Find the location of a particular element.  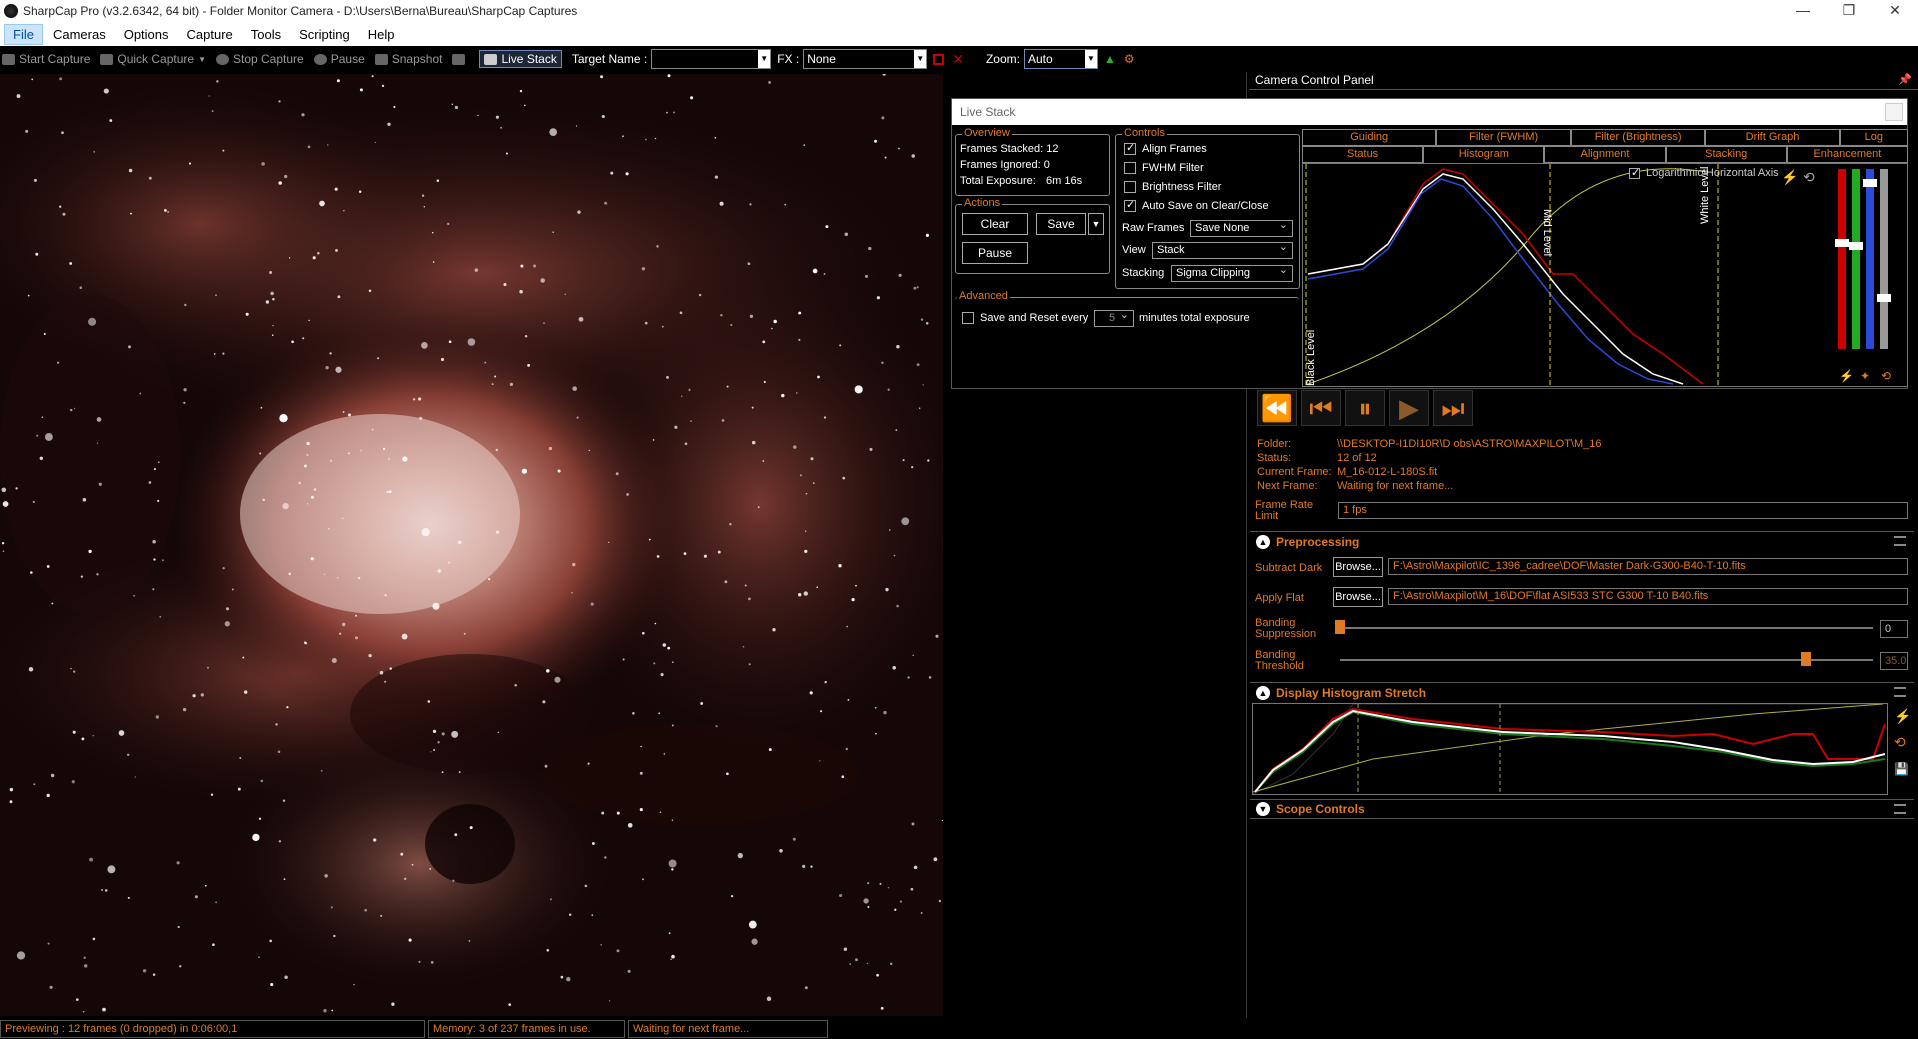

fx-select: None ▼ is located at coordinates (865, 59).